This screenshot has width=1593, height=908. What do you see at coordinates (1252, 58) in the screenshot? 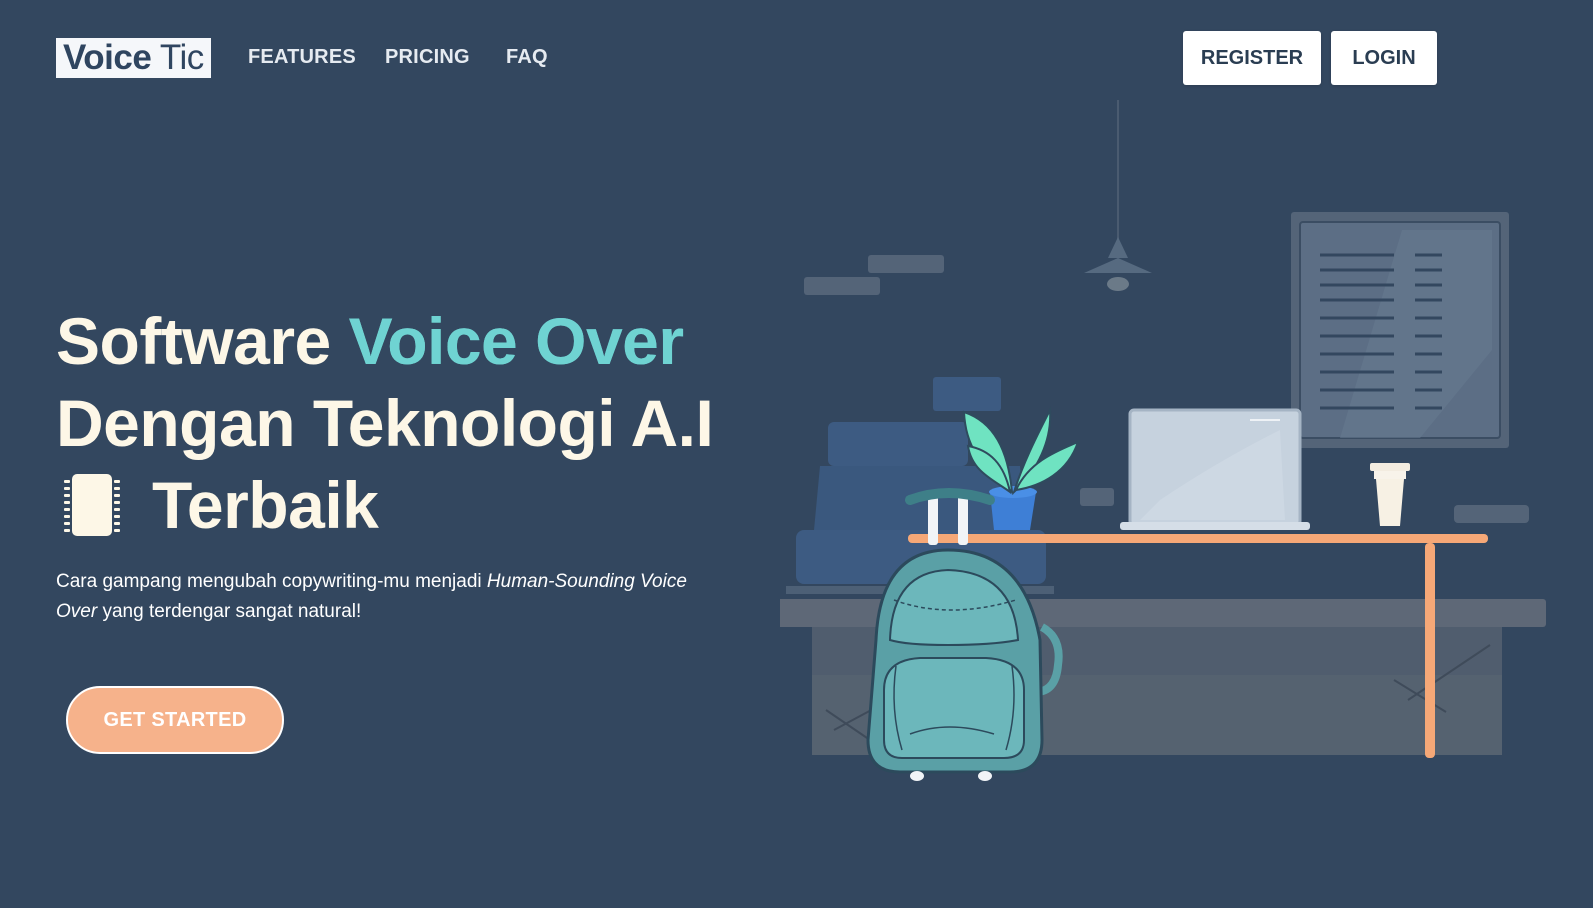
I see `register-button: REGISTER` at bounding box center [1252, 58].